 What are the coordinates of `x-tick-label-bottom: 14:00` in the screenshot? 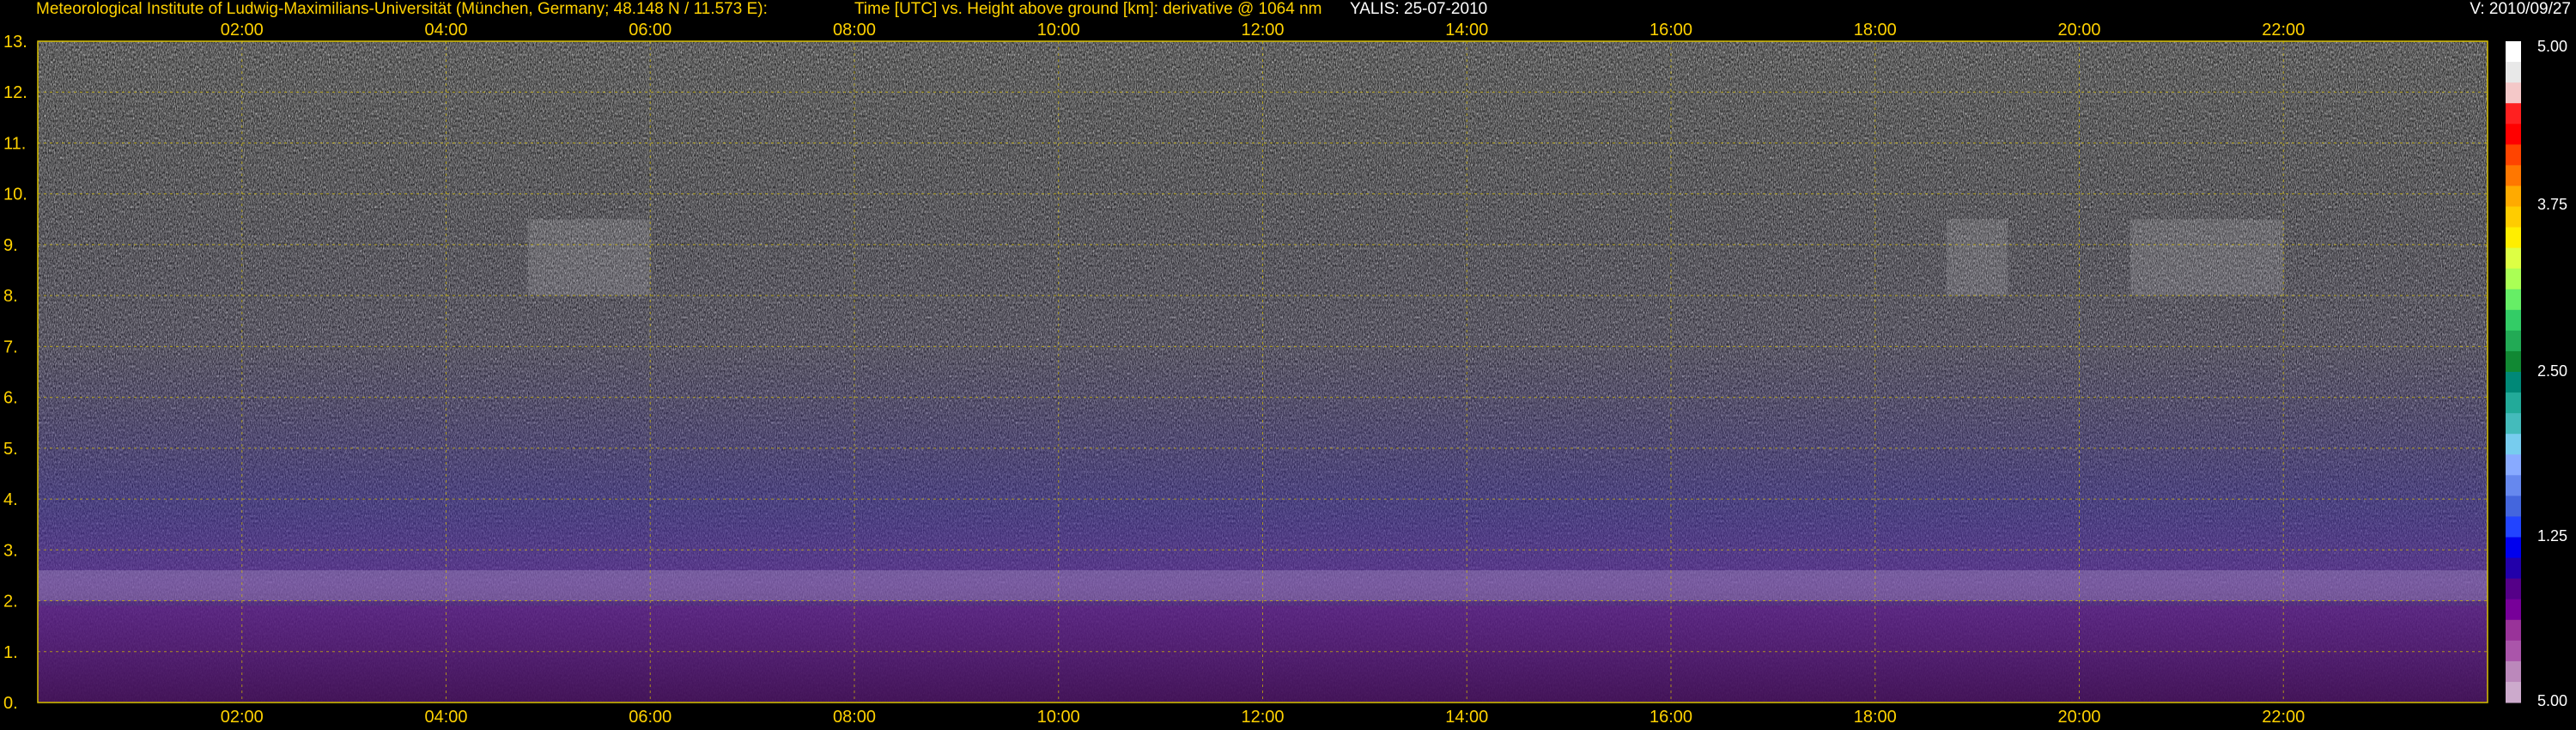 It's located at (1466, 717).